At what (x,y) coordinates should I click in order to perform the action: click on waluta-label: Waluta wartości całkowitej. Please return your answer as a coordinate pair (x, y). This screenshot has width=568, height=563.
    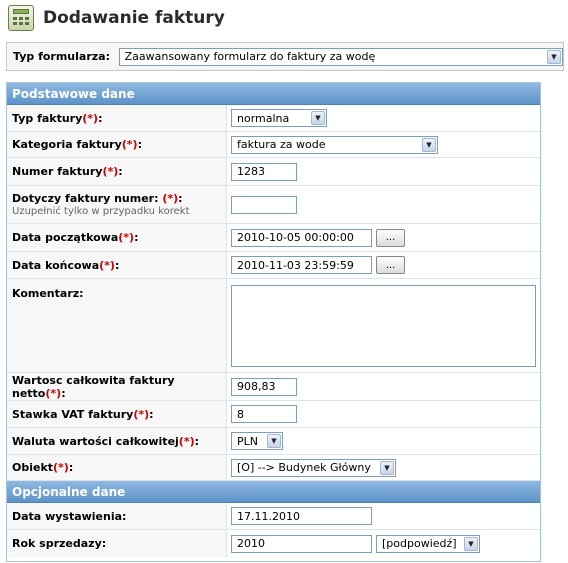
    Looking at the image, I should click on (95, 441).